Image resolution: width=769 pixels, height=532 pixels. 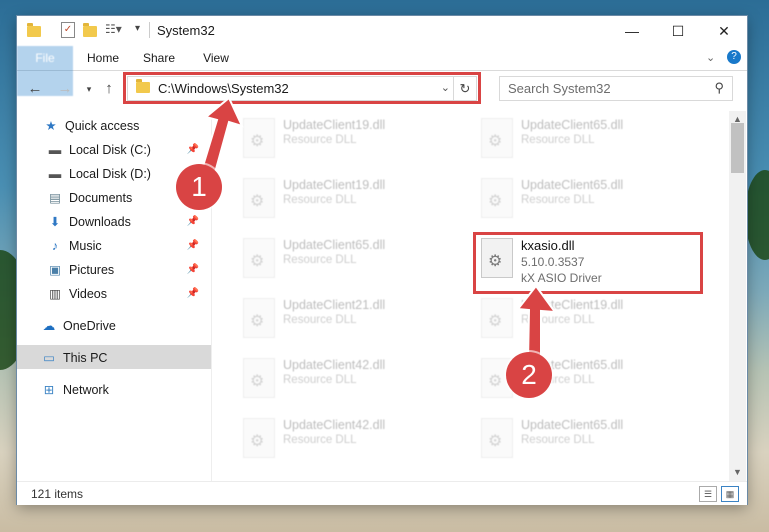 What do you see at coordinates (199, 187) in the screenshot?
I see `step-1-badge: 1` at bounding box center [199, 187].